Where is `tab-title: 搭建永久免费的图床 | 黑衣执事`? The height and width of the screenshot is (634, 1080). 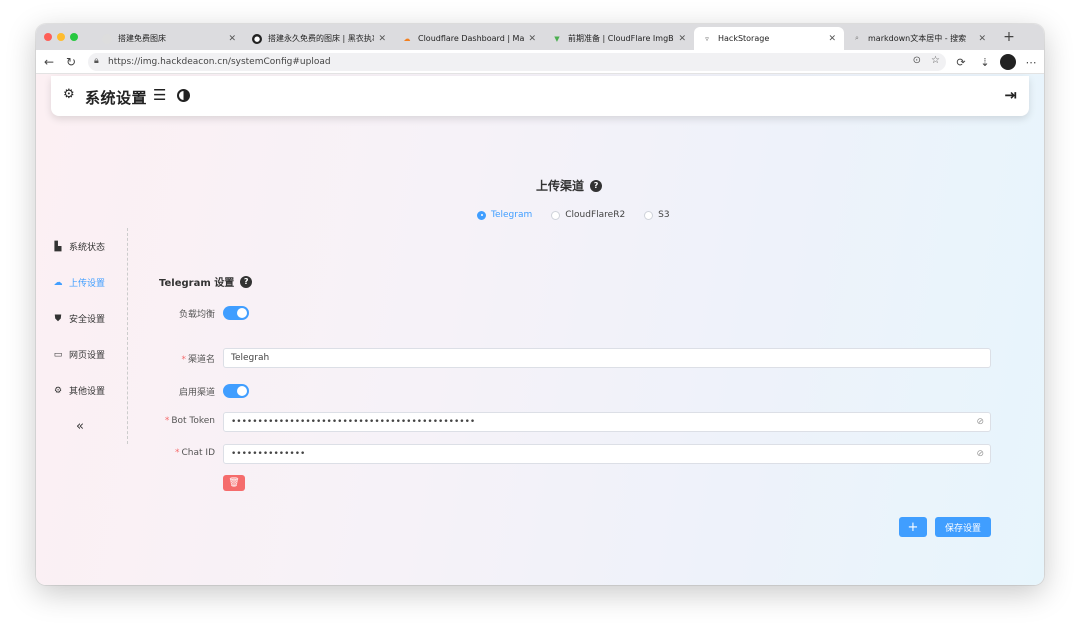 tab-title: 搭建永久免费的图床 | 黑衣执事 is located at coordinates (321, 38).